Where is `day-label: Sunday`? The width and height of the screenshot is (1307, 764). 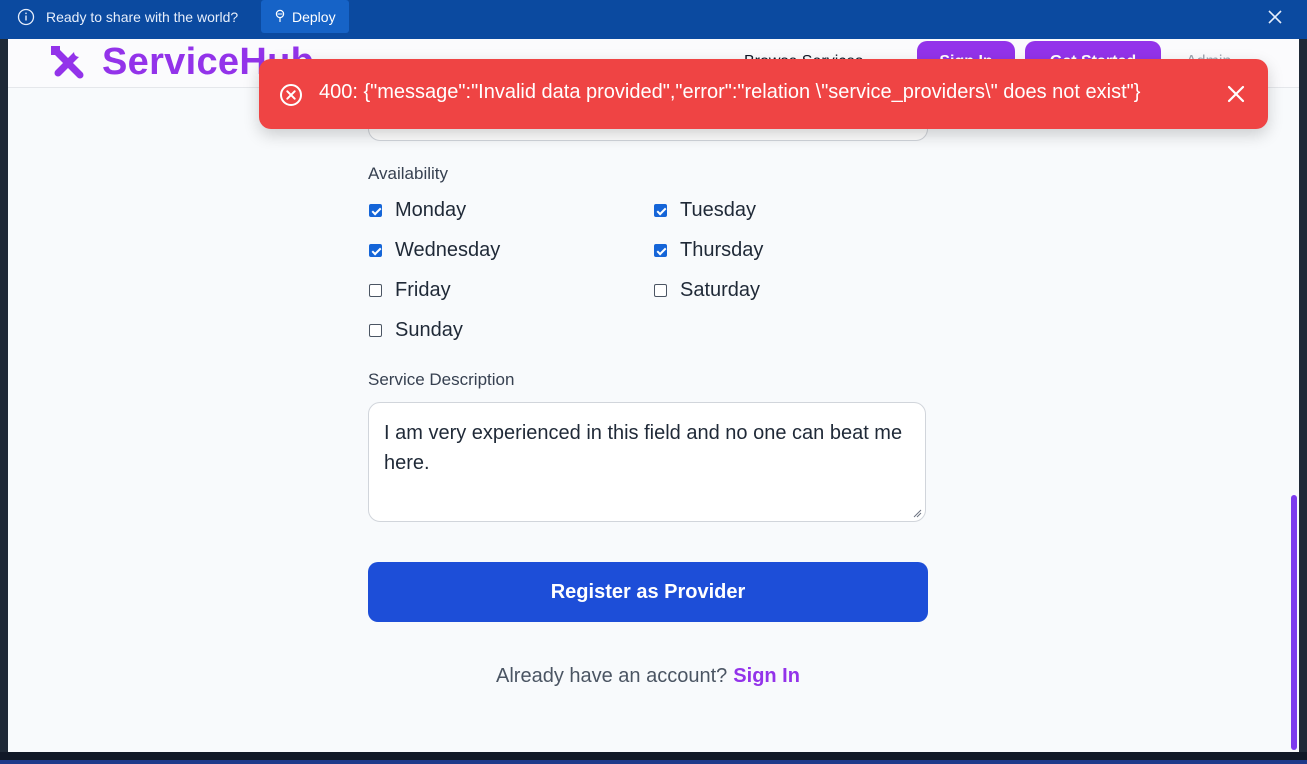 day-label: Sunday is located at coordinates (429, 330).